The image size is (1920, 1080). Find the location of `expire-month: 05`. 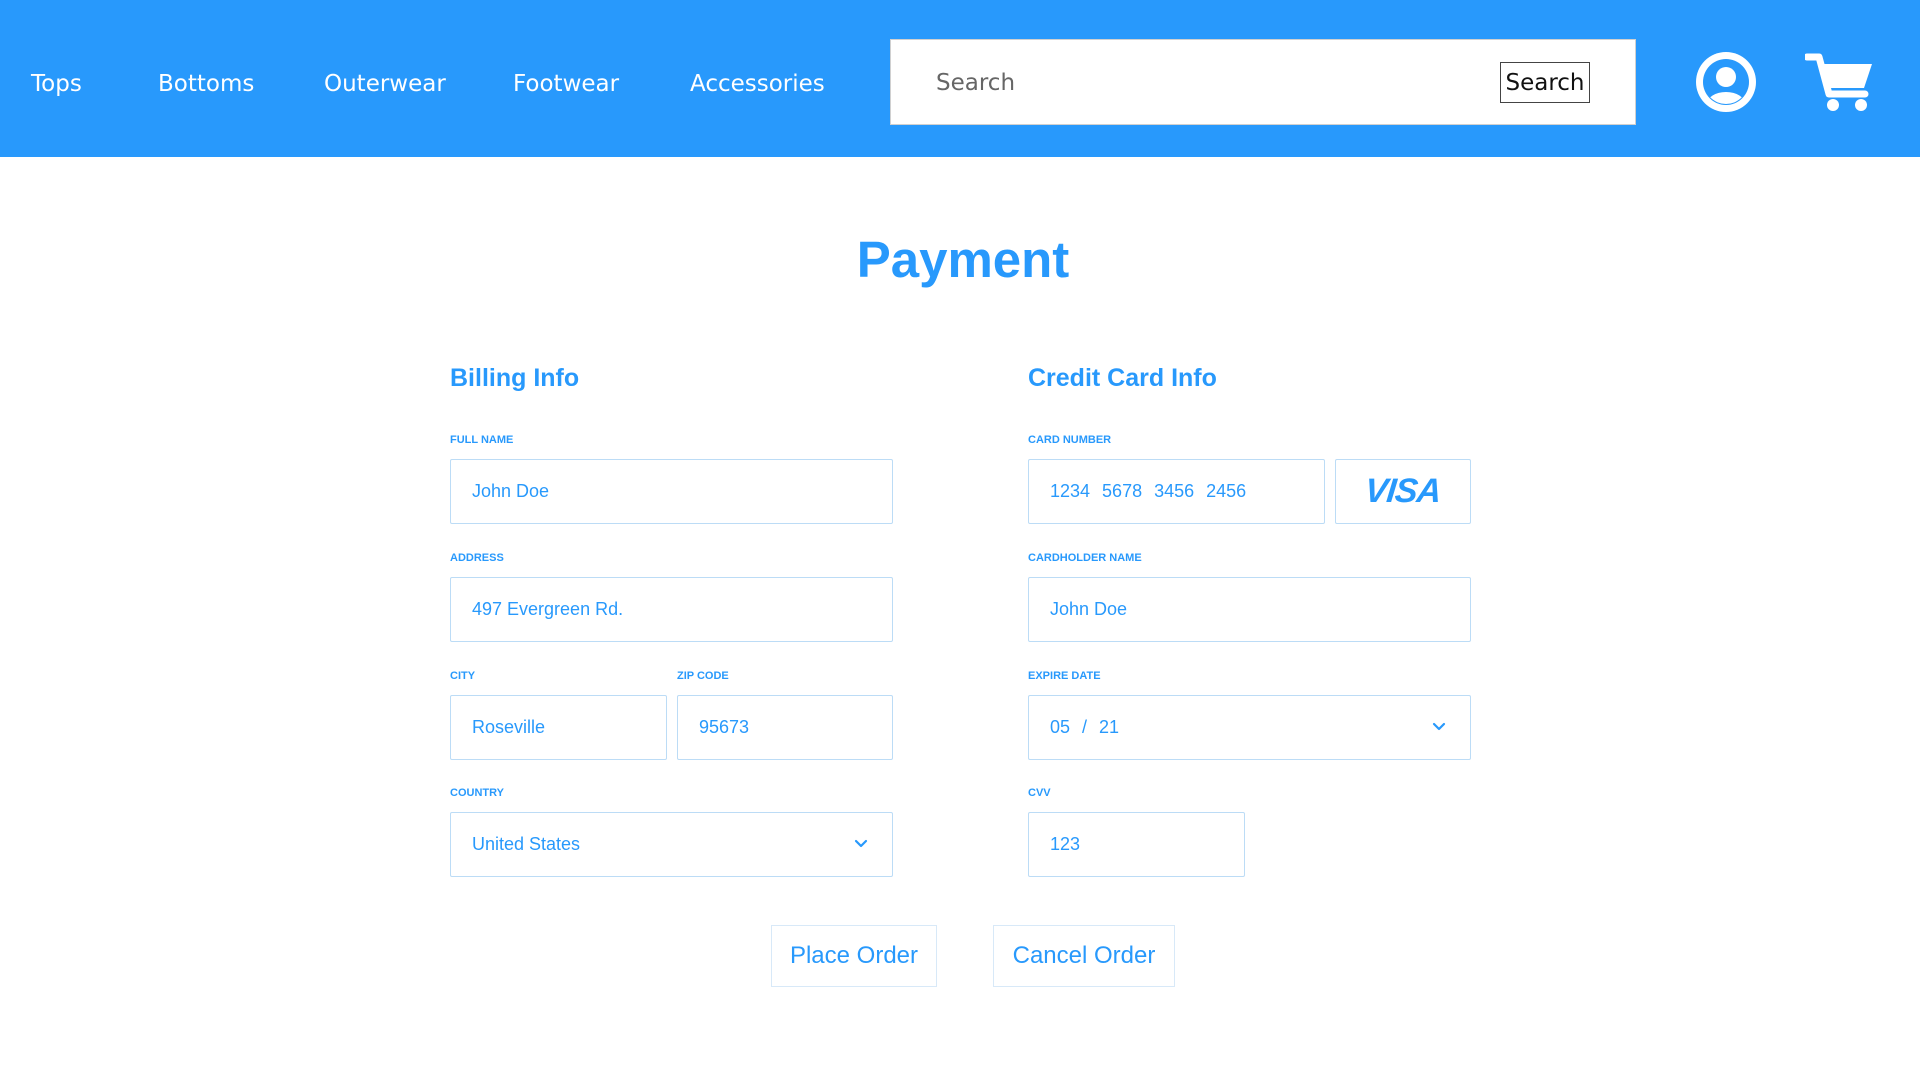

expire-month: 05 is located at coordinates (1060, 727).